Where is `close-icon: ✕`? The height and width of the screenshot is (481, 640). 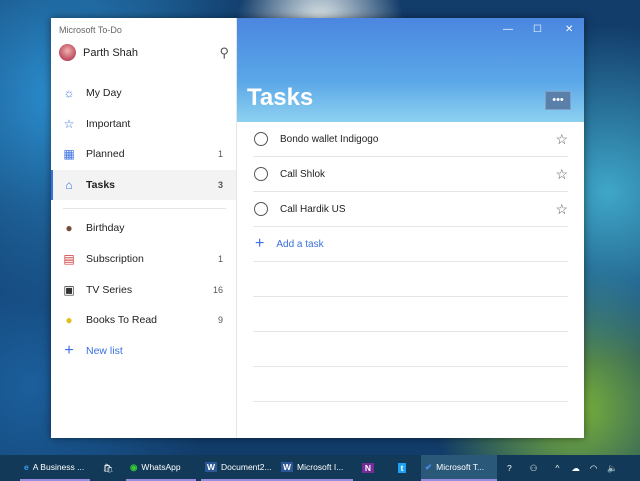 close-icon: ✕ is located at coordinates (569, 29).